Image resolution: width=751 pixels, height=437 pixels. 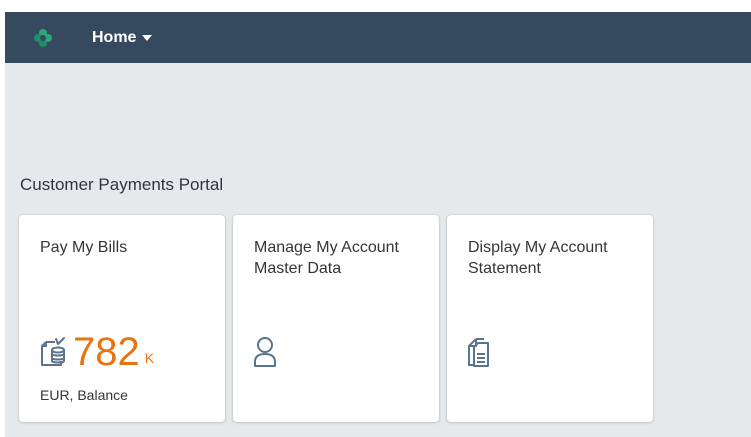 What do you see at coordinates (149, 358) in the screenshot?
I see `kpi-scale: K` at bounding box center [149, 358].